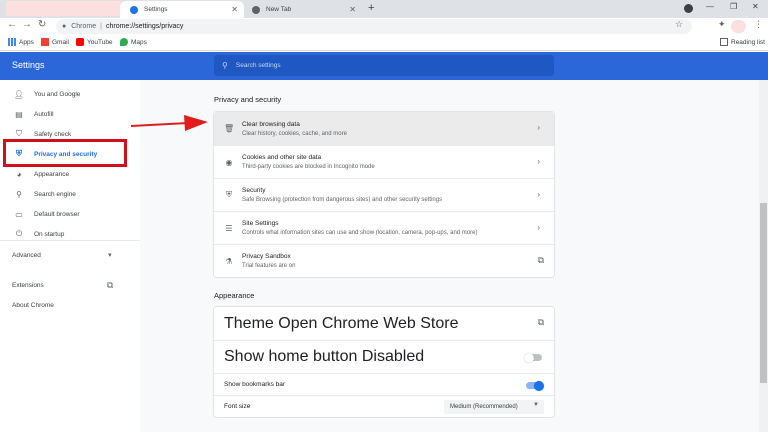 The width and height of the screenshot is (768, 432). I want to click on tab-label: New Tab, so click(279, 9).